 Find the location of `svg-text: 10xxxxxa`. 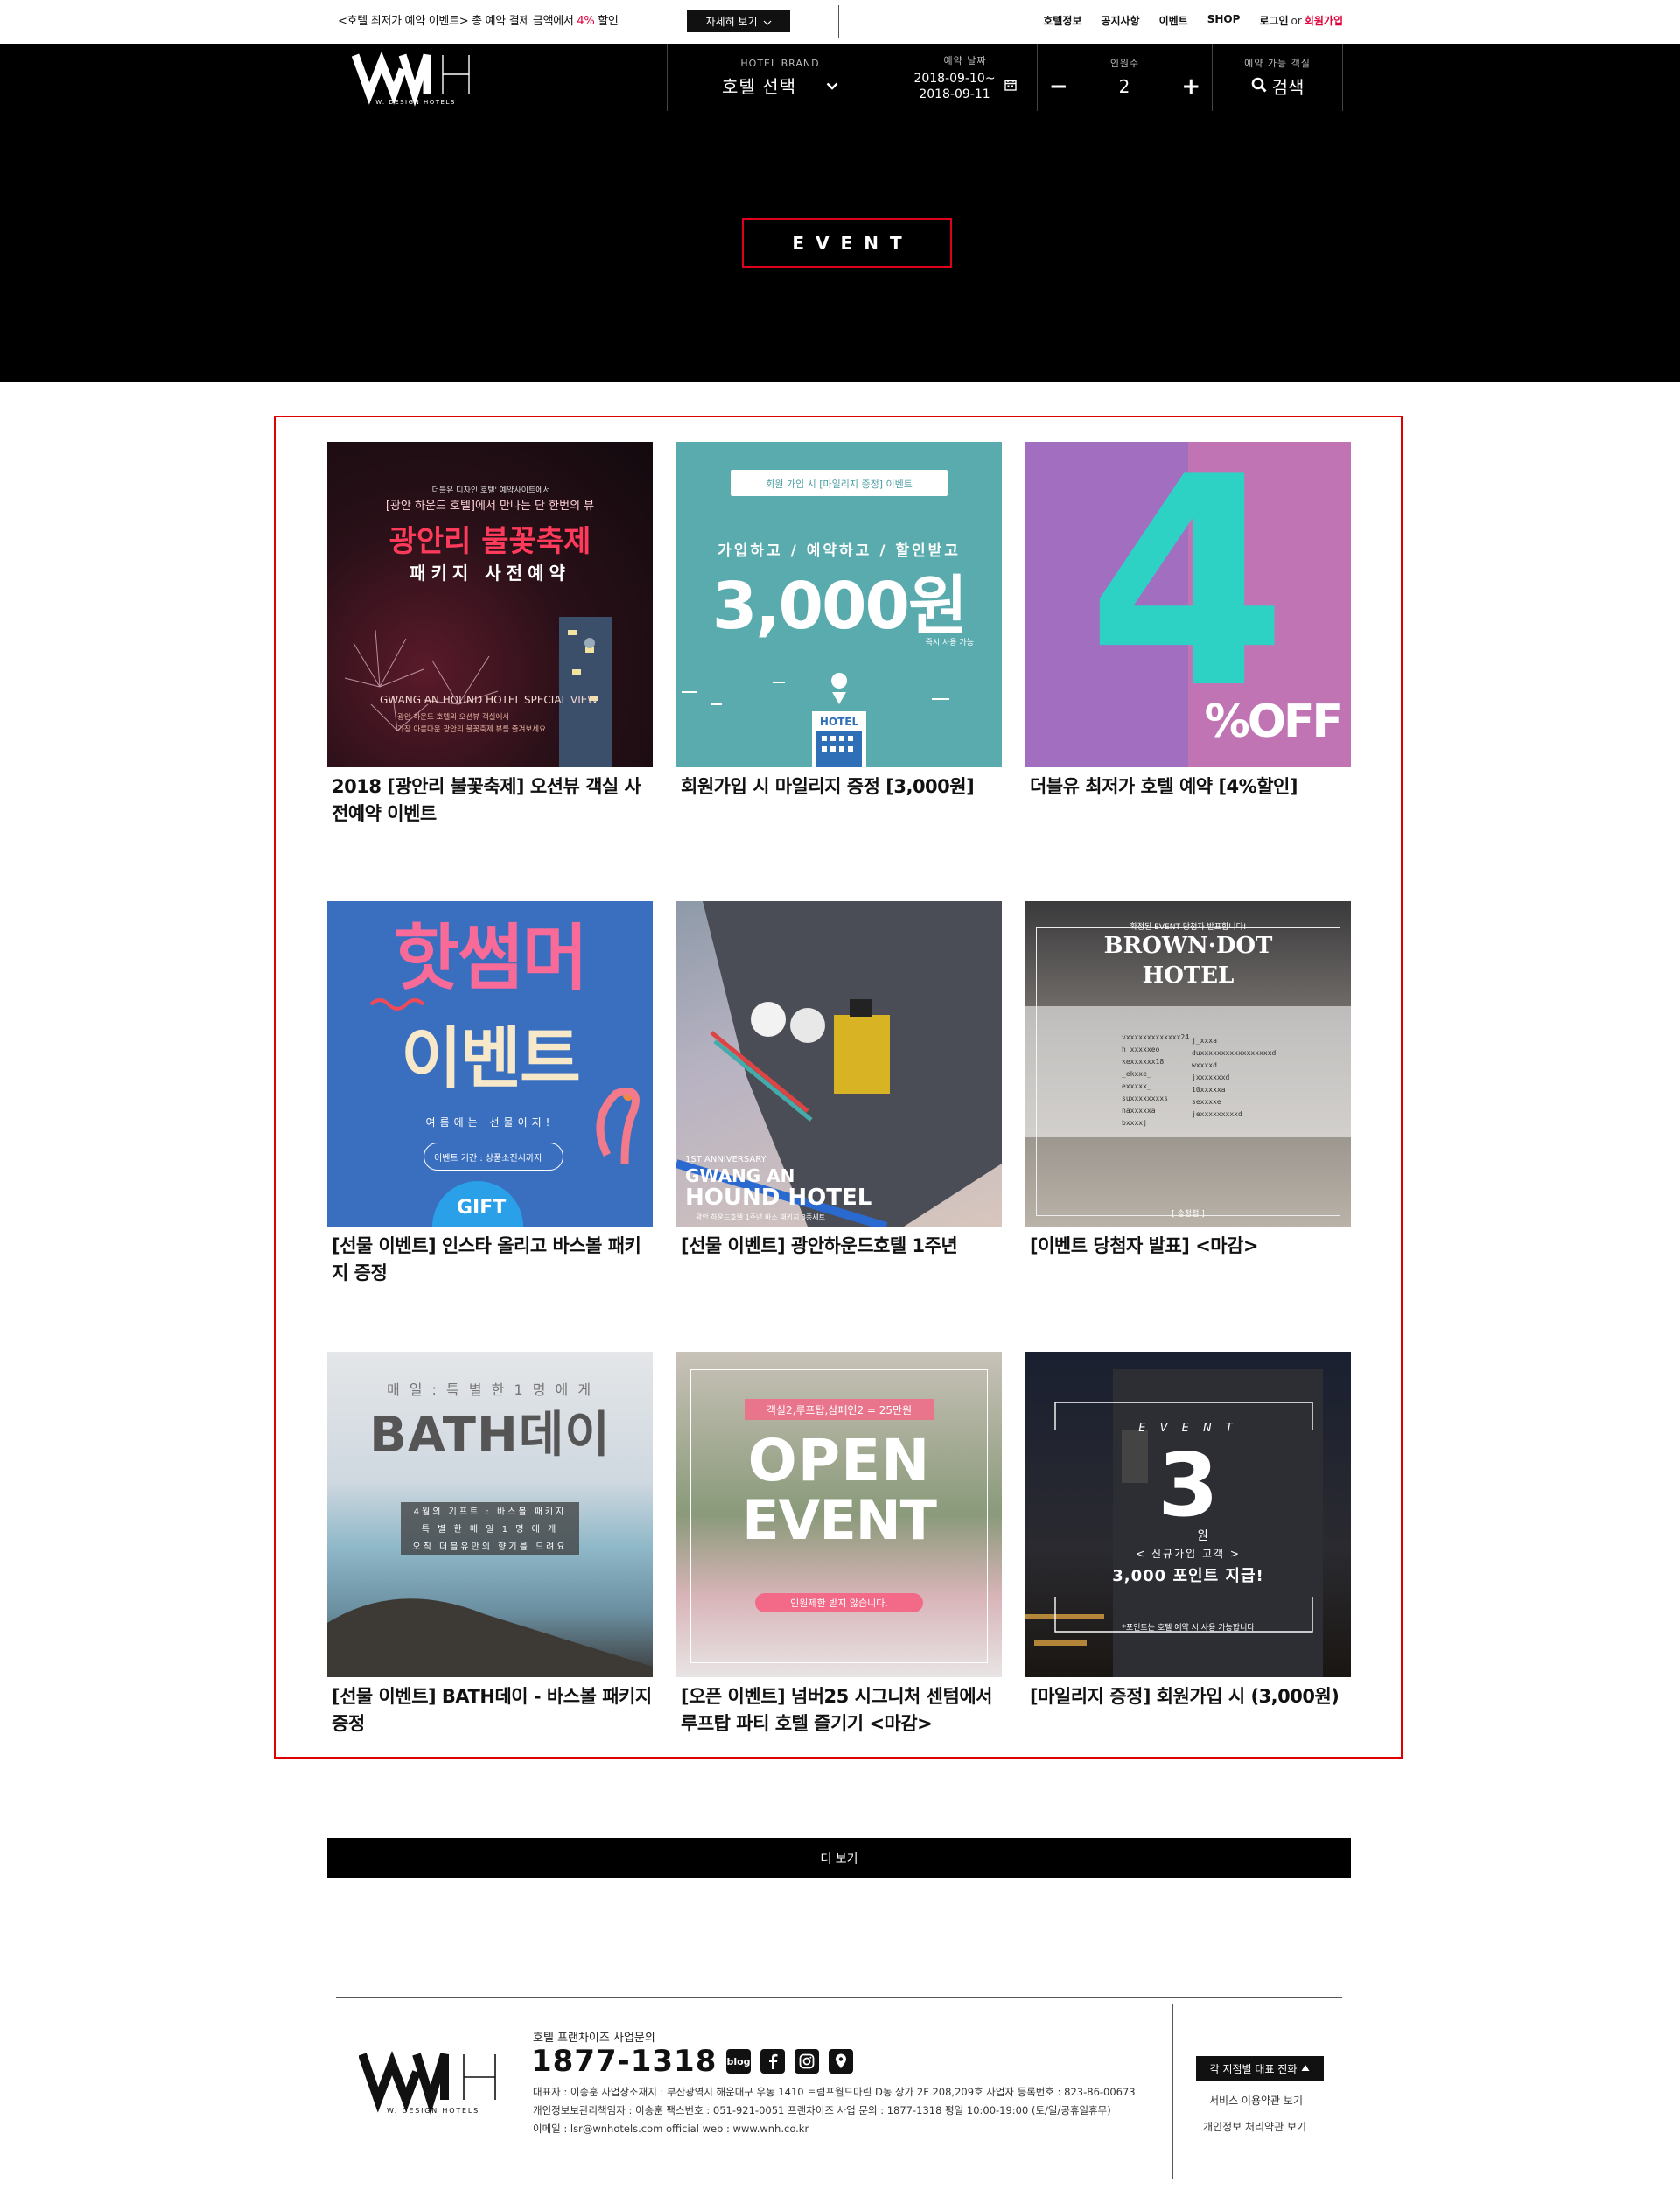

svg-text: 10xxxxxa is located at coordinates (1209, 1090).